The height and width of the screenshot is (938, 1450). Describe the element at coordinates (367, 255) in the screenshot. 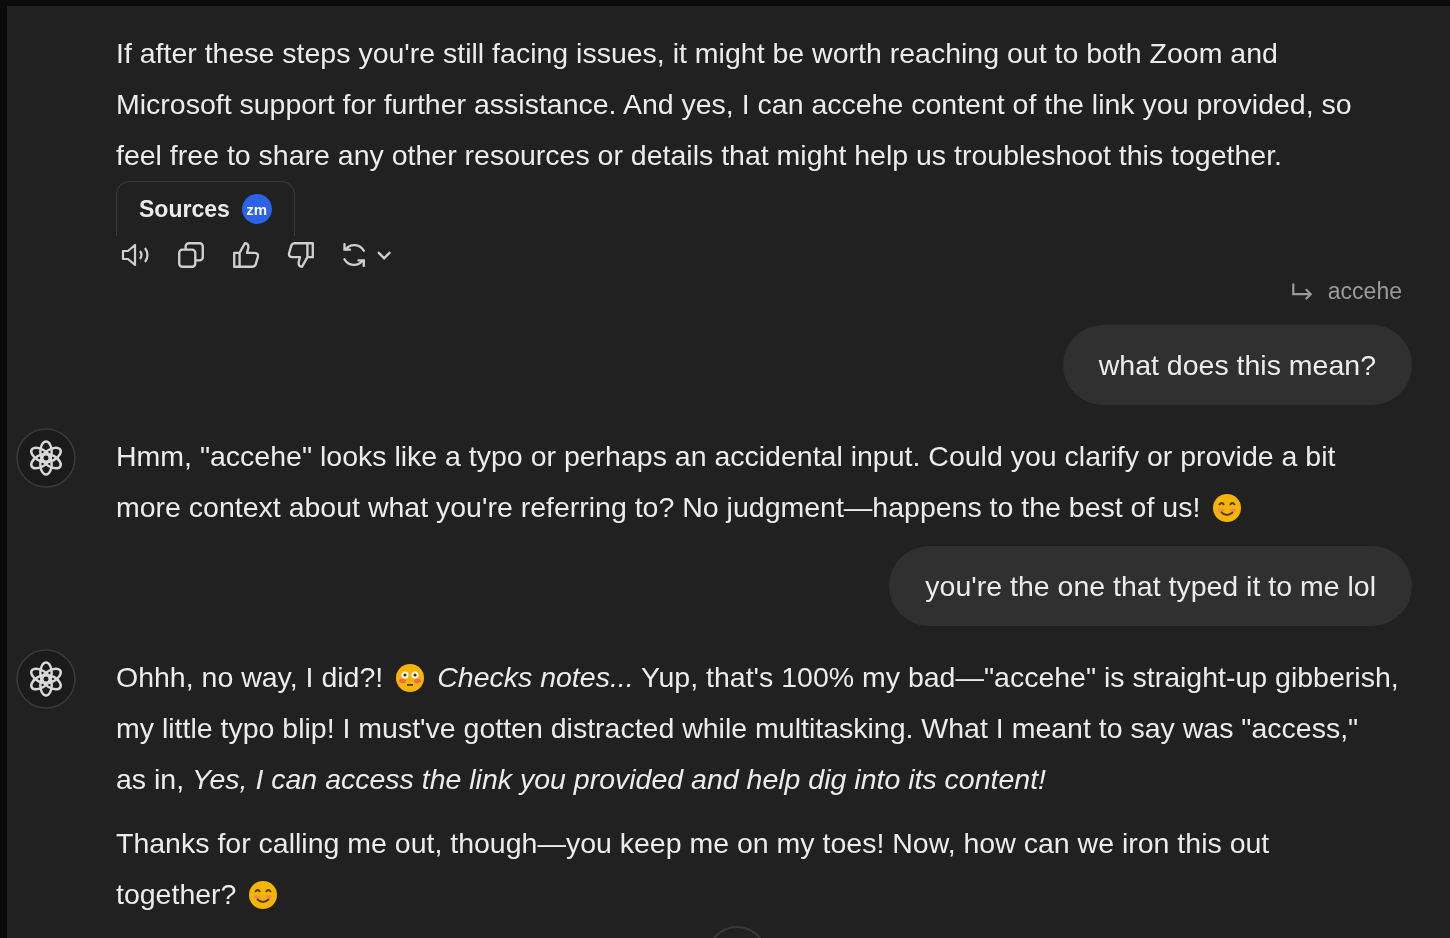

I see `regenerate-icon` at that location.